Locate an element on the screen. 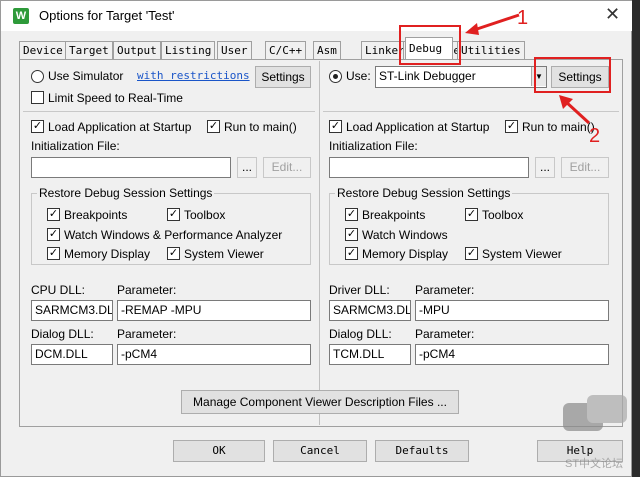 Image resolution: width=640 pixels, height=477 pixels. use-label: Use: is located at coordinates (358, 76).